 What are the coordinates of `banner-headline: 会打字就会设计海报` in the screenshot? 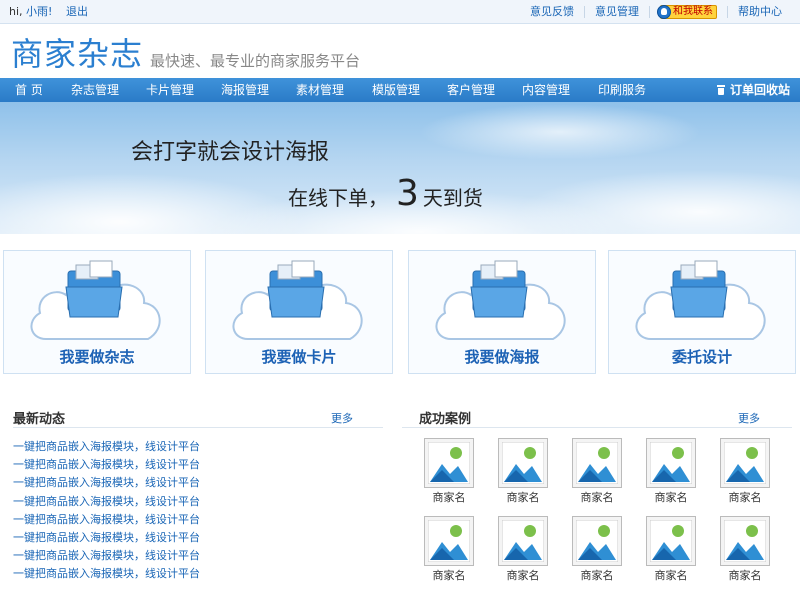 It's located at (230, 152).